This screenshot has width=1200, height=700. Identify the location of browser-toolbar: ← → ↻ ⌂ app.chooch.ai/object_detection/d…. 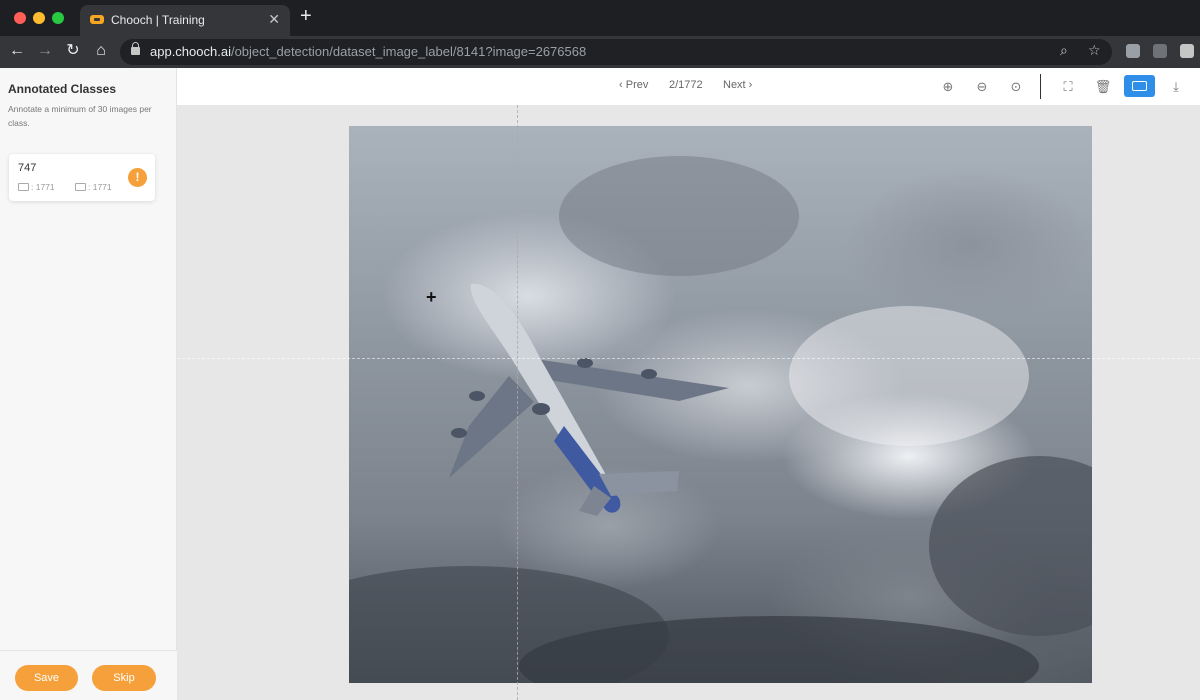
(600, 52).